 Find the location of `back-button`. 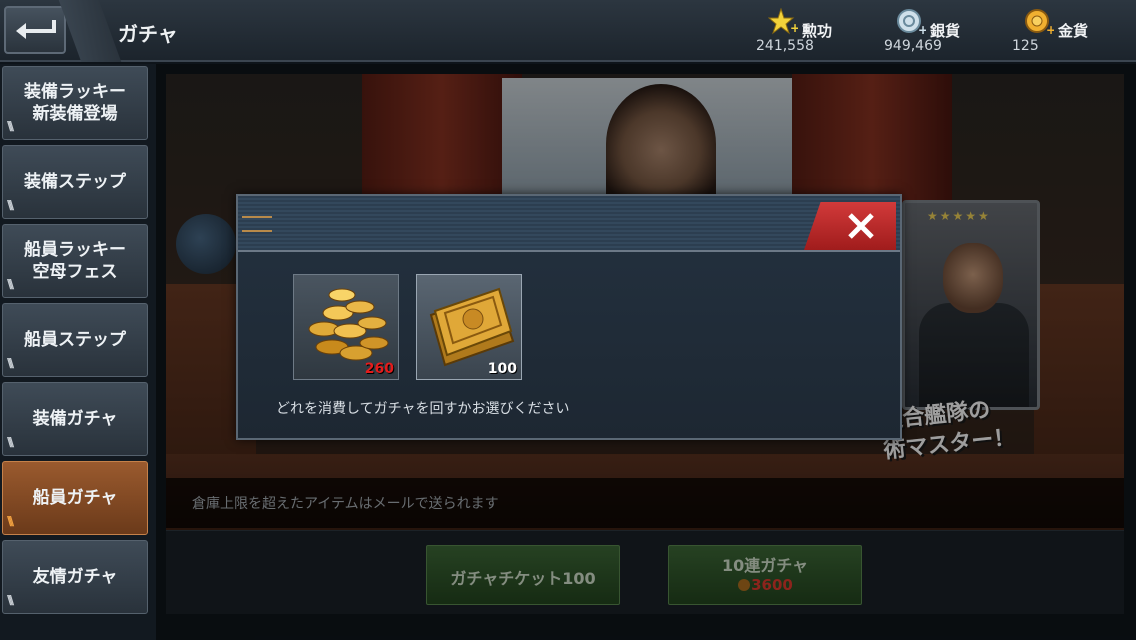

back-button is located at coordinates (35, 30).